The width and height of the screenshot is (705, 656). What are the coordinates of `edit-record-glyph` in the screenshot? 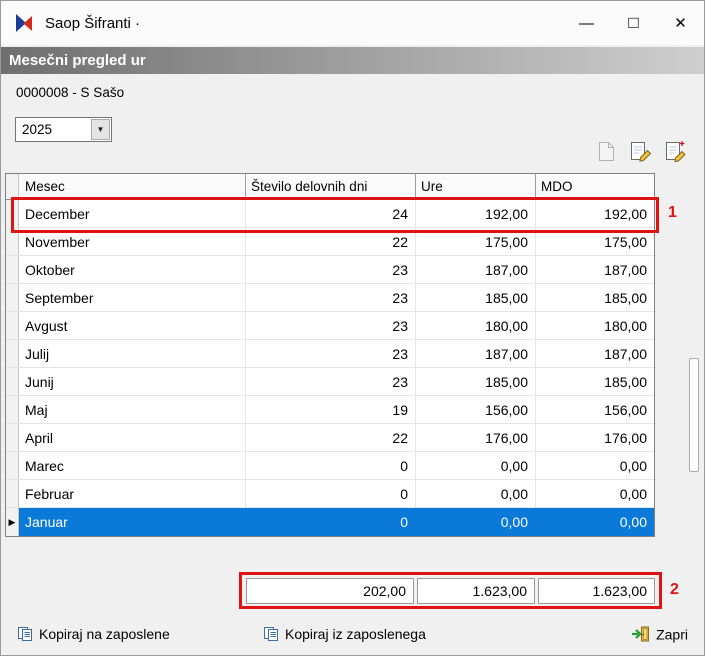 It's located at (641, 152).